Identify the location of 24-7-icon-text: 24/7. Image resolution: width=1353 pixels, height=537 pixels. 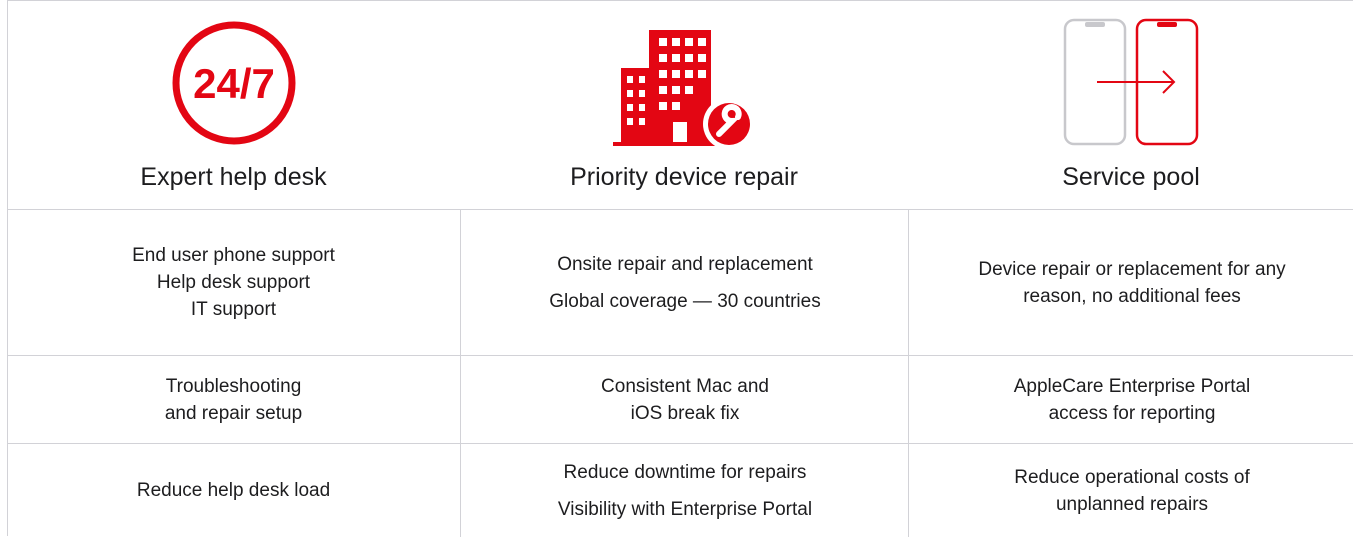
(234, 83).